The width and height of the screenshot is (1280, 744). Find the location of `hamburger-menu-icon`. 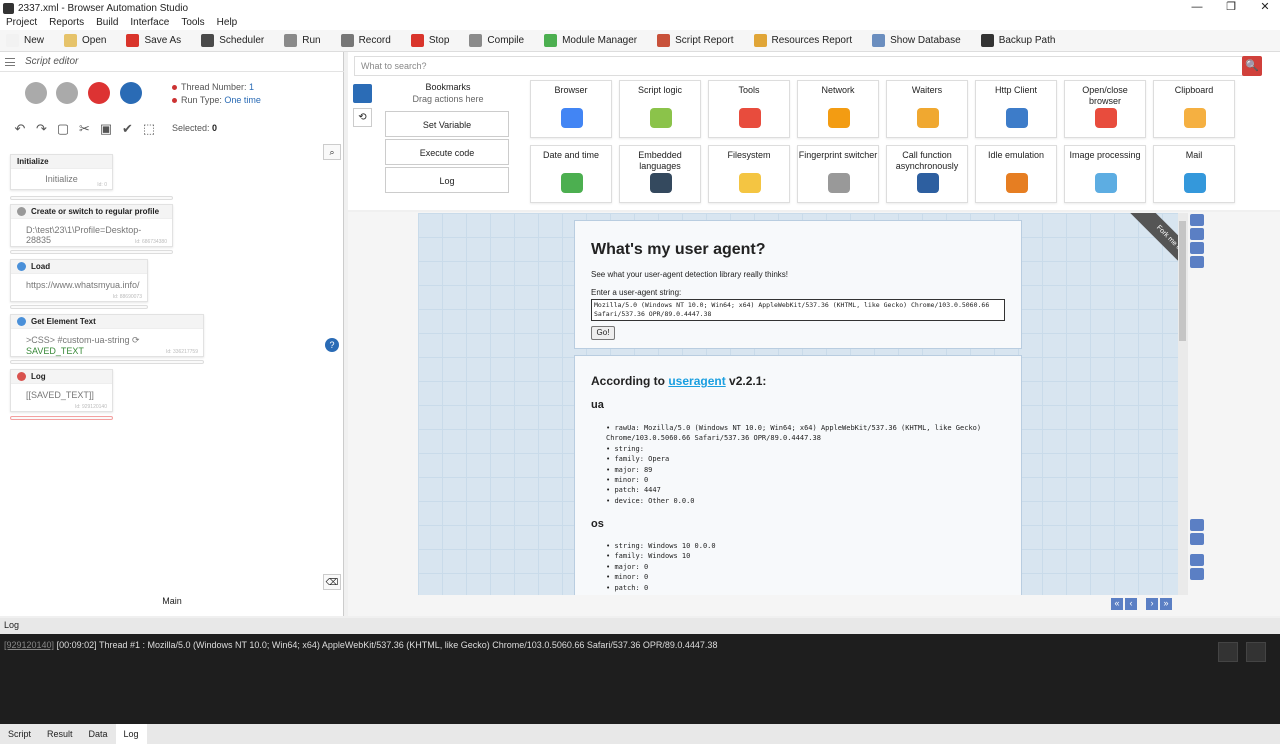

hamburger-menu-icon is located at coordinates (10, 61).